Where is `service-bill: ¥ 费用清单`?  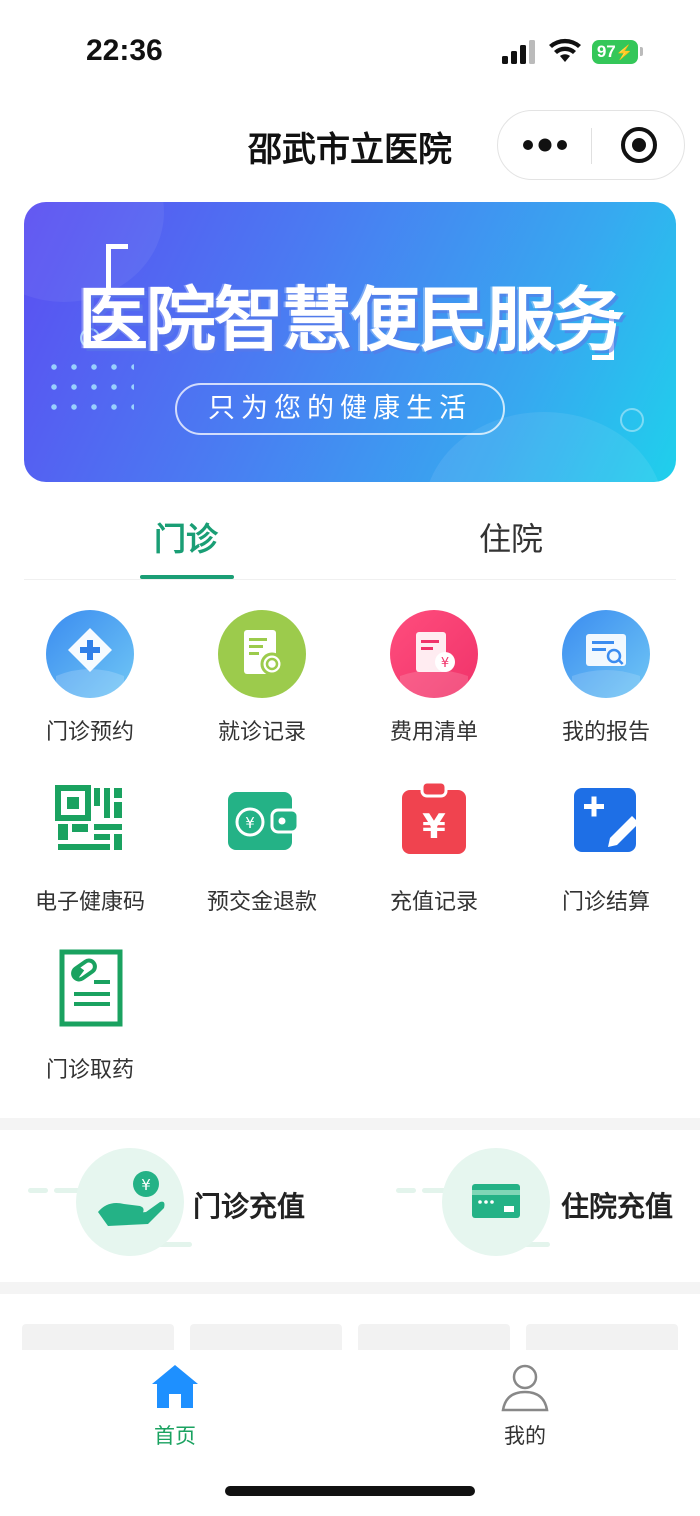
service-bill: ¥ 费用清单 is located at coordinates (434, 685).